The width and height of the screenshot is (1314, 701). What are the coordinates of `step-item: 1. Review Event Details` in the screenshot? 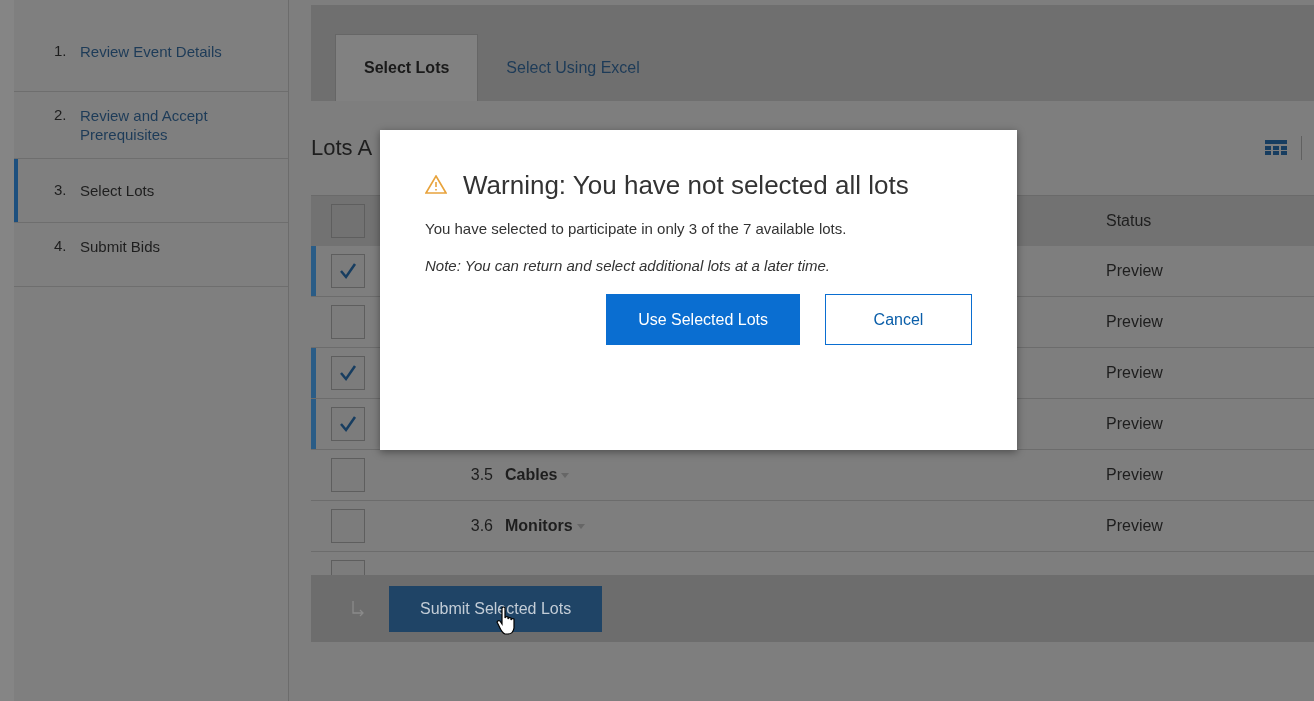 It's located at (151, 60).